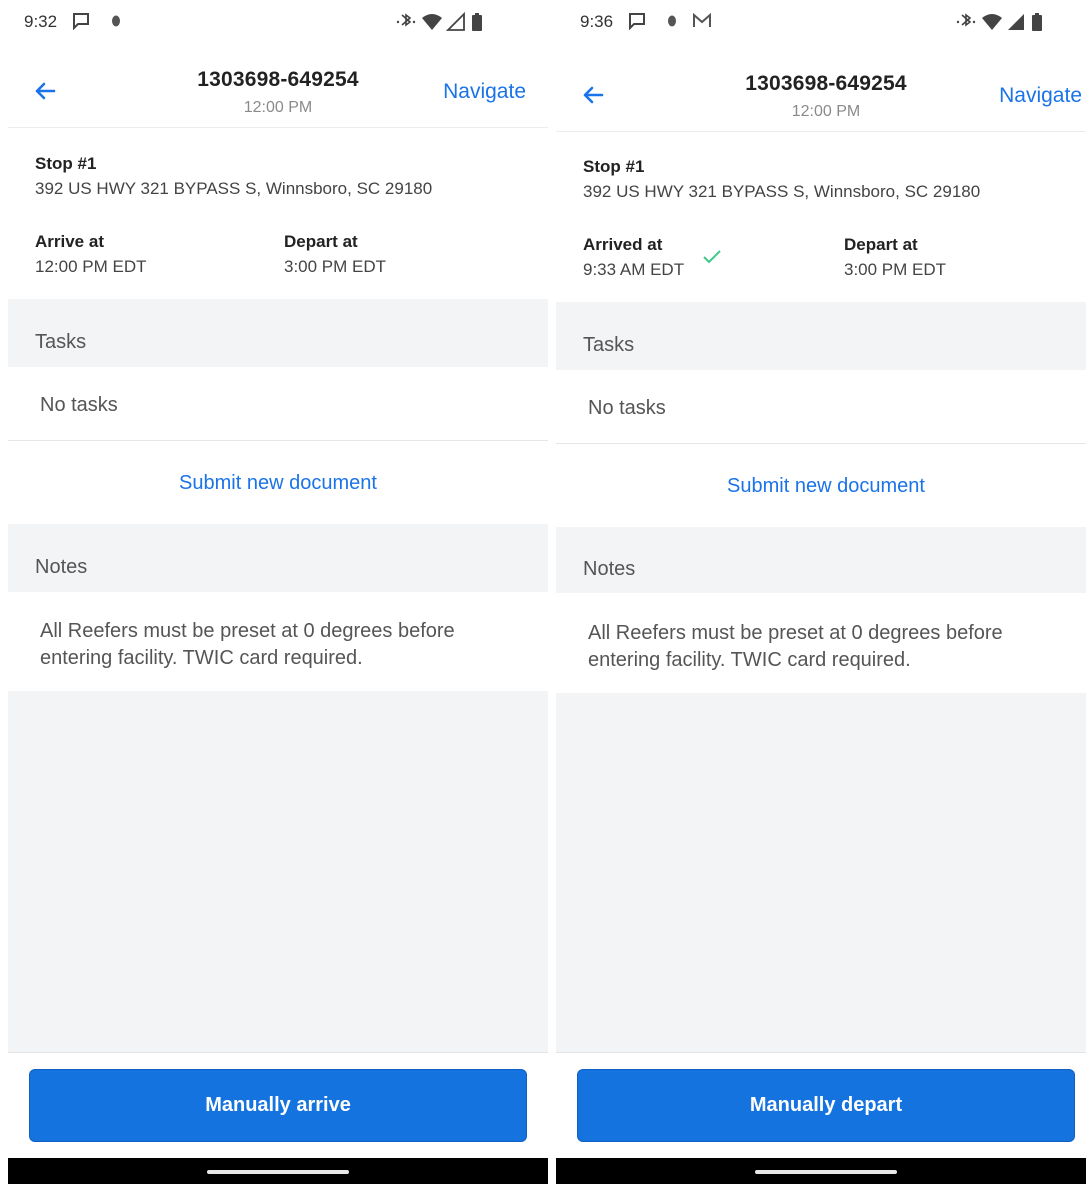 Image resolution: width=1086 pixels, height=1184 pixels. Describe the element at coordinates (821, 22) in the screenshot. I see `status-bar: 9:36` at that location.